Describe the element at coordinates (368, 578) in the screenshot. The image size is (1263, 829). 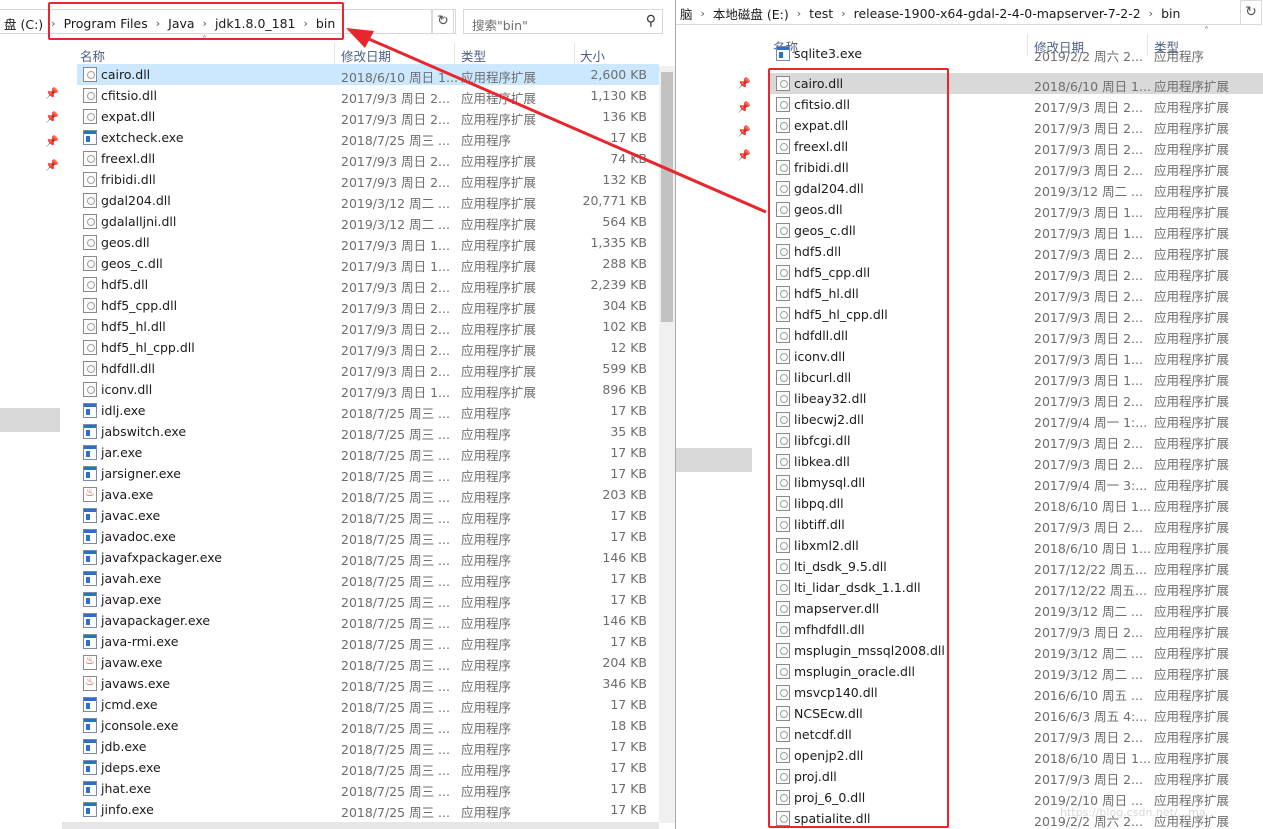
I see `table-row: javah.exe 2018/7/25 周三 ... 应用程序 17 KB` at that location.